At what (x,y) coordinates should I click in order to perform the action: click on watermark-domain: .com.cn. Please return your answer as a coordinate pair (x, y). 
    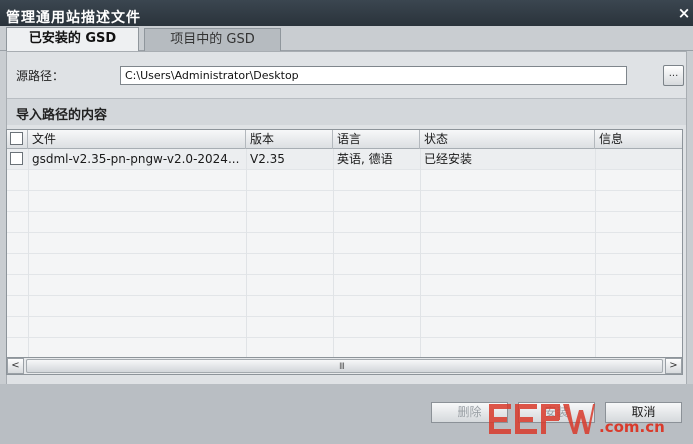
    Looking at the image, I should click on (632, 427).